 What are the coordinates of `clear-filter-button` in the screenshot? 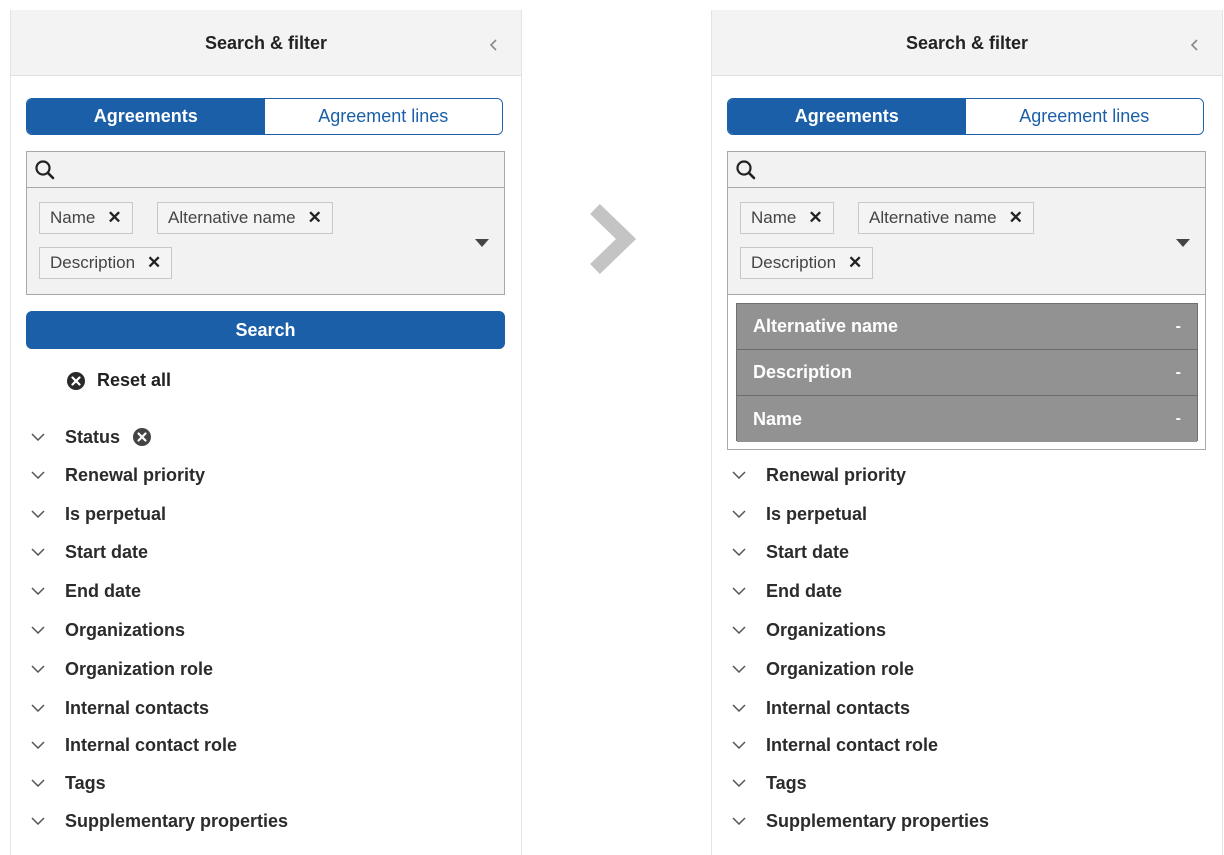 It's located at (142, 437).